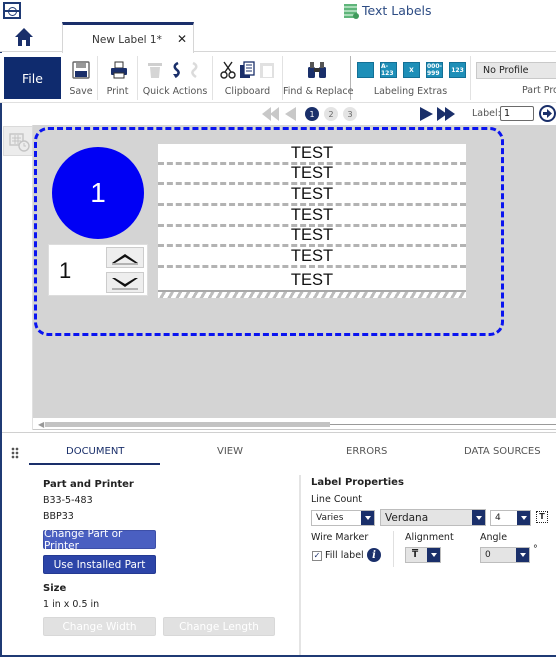 The height and width of the screenshot is (657, 556). What do you see at coordinates (155, 70) in the screenshot?
I see `delete-icon` at bounding box center [155, 70].